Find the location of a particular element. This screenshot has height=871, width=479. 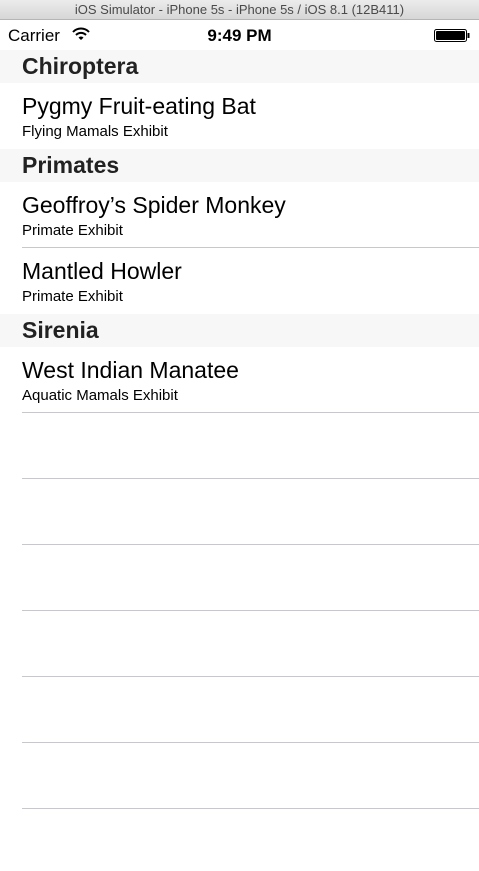

row-title: Mantled Howler is located at coordinates (102, 271).